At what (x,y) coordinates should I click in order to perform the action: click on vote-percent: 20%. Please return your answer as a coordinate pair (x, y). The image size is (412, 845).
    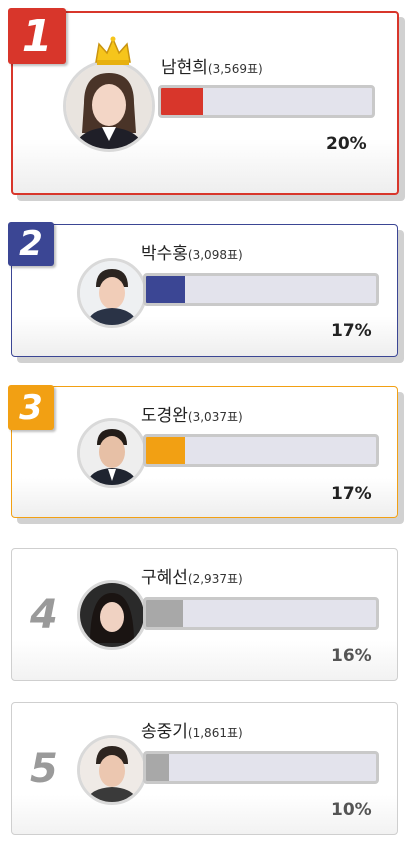
    Looking at the image, I should click on (346, 144).